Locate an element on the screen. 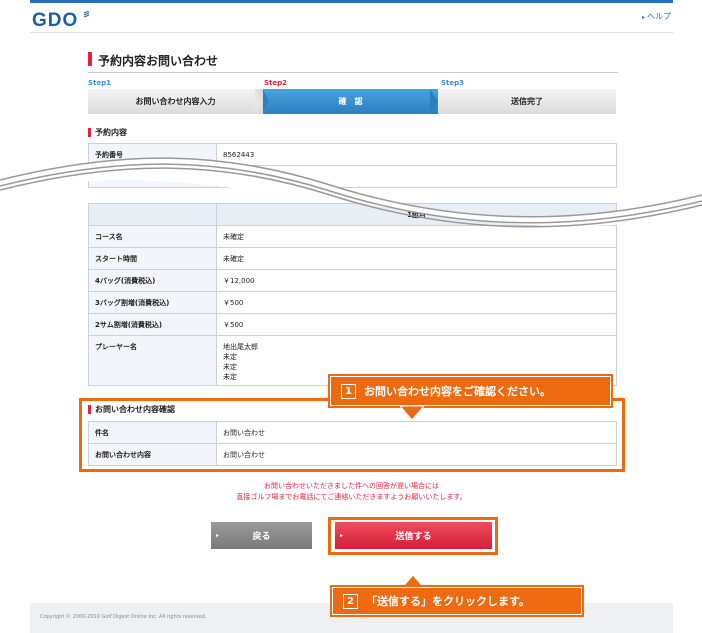 This screenshot has height=633, width=702. callout-number: 1 is located at coordinates (348, 391).